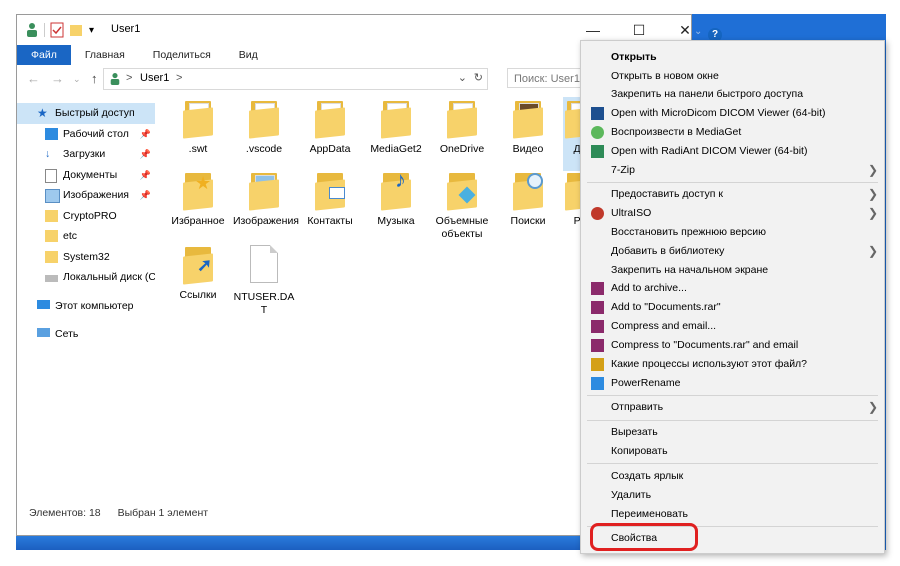 This screenshot has width=900, height=566. What do you see at coordinates (330, 127) in the screenshot?
I see `list-item: AppData` at bounding box center [330, 127].